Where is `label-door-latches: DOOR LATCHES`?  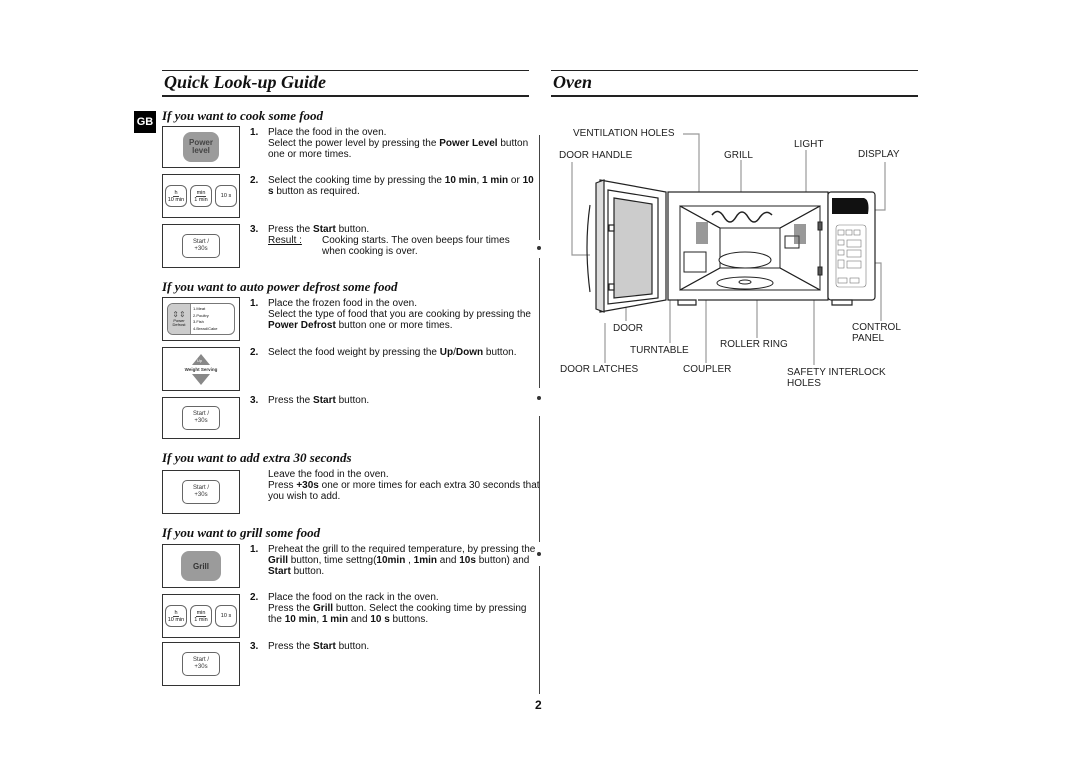 label-door-latches: DOOR LATCHES is located at coordinates (599, 369).